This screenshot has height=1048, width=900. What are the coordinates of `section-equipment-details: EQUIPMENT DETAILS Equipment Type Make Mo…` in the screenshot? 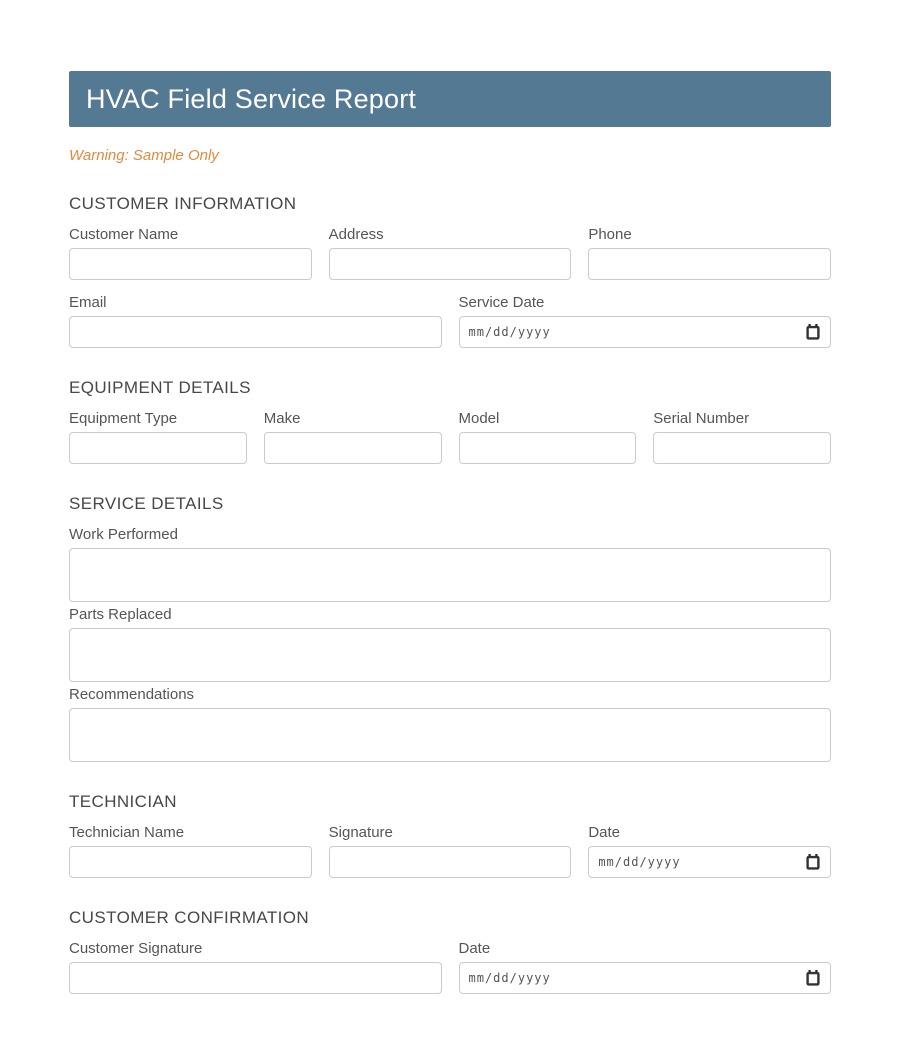 It's located at (450, 421).